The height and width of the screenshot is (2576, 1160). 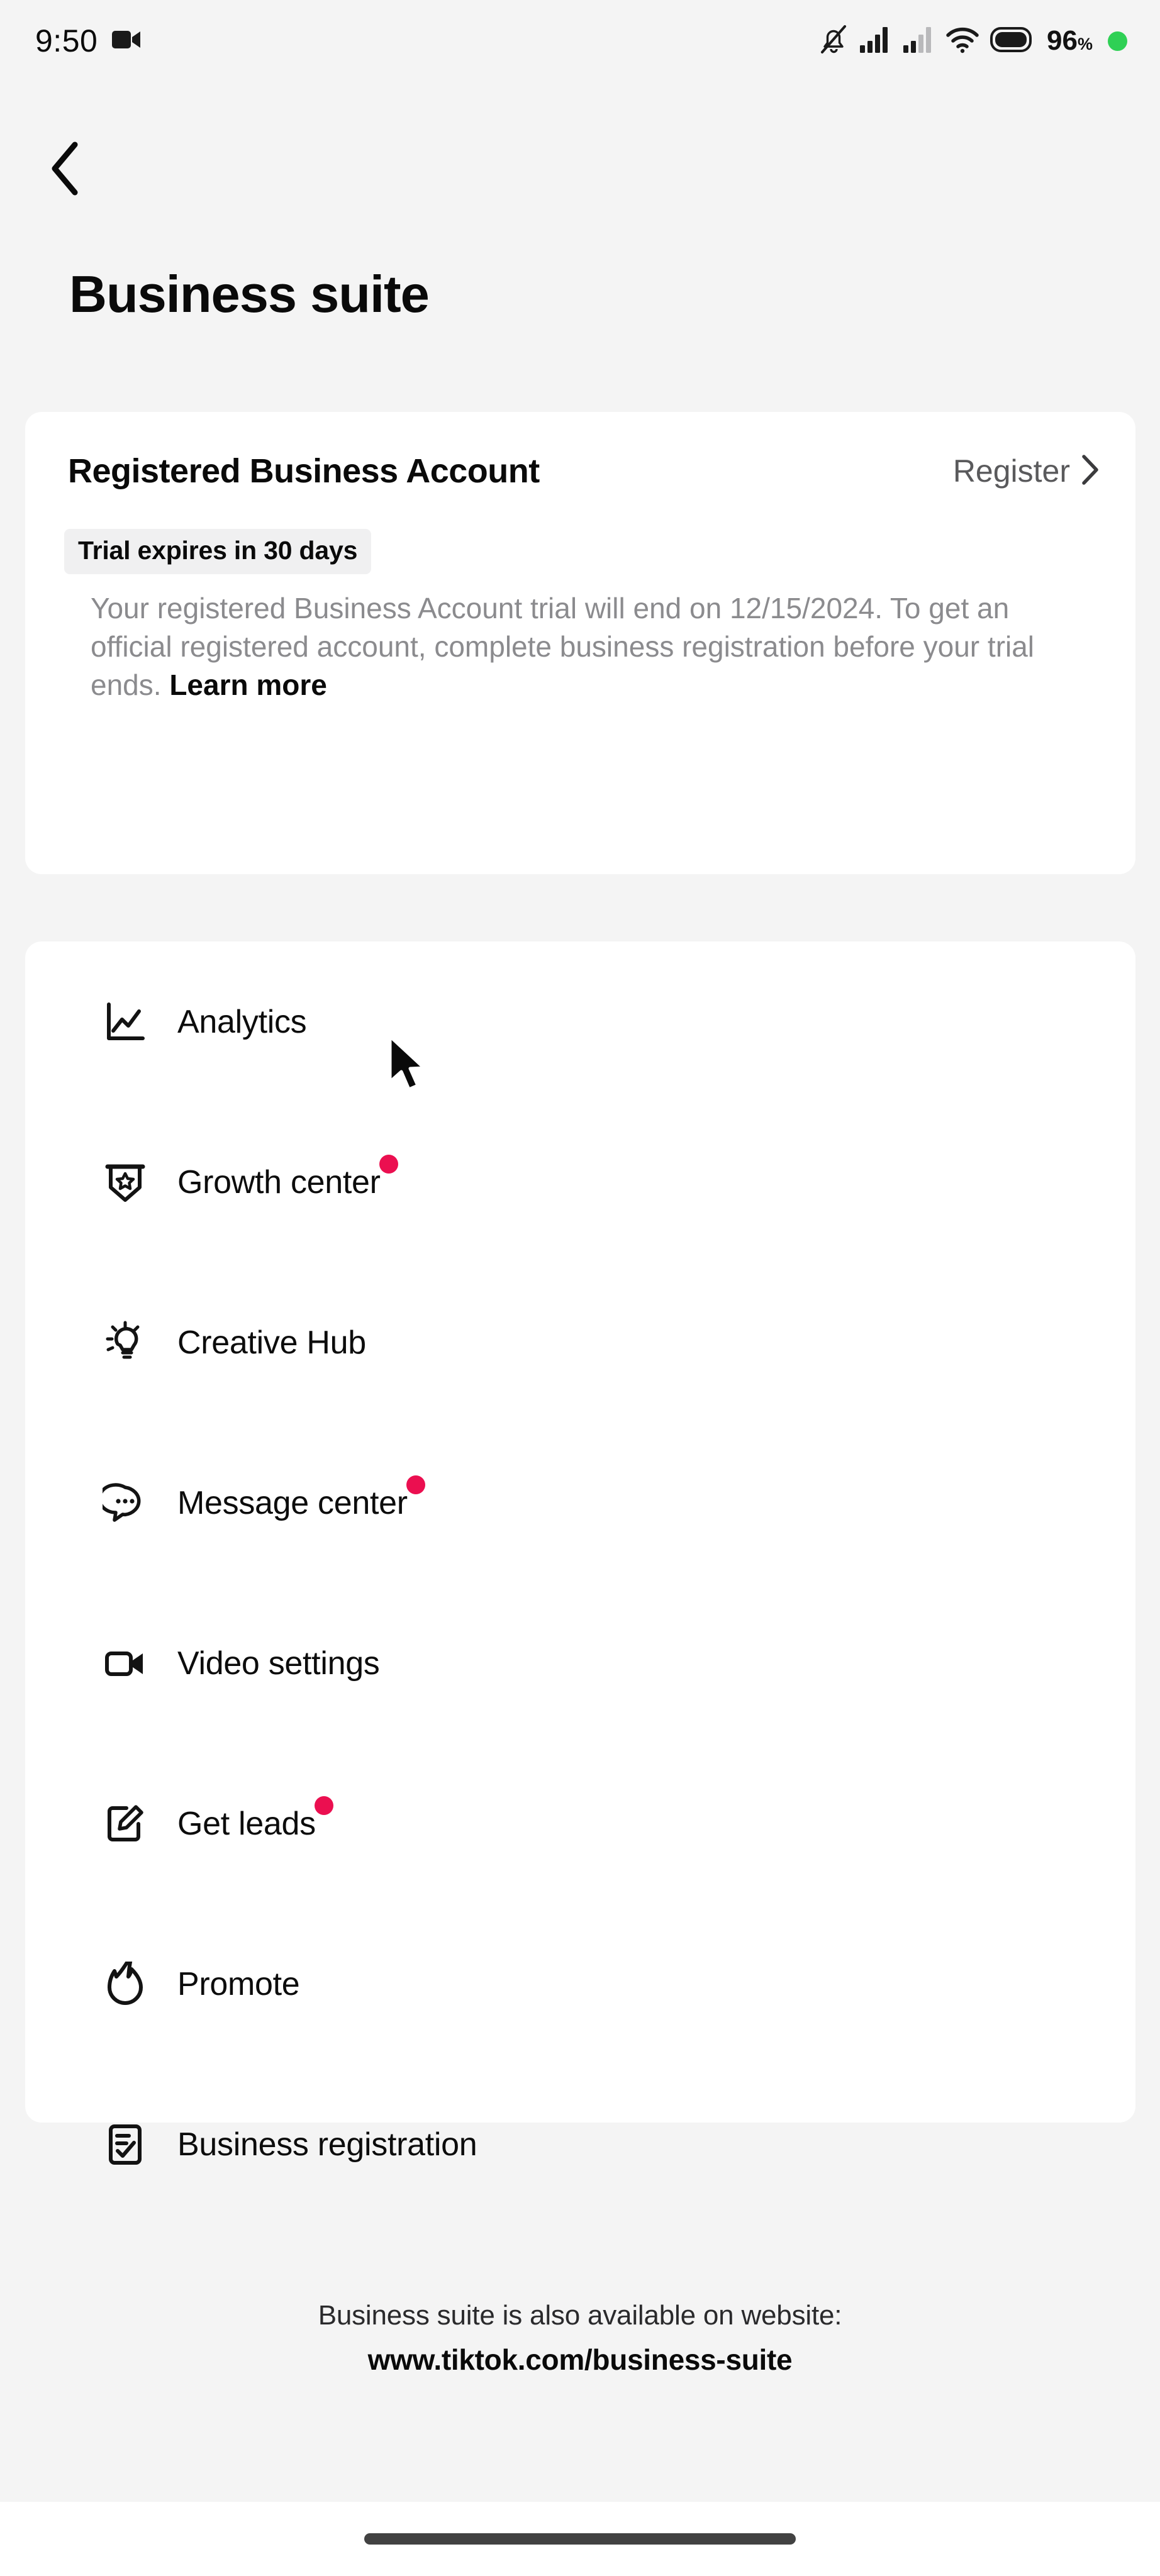 I want to click on status-bar-left: 9:50, so click(x=88, y=41).